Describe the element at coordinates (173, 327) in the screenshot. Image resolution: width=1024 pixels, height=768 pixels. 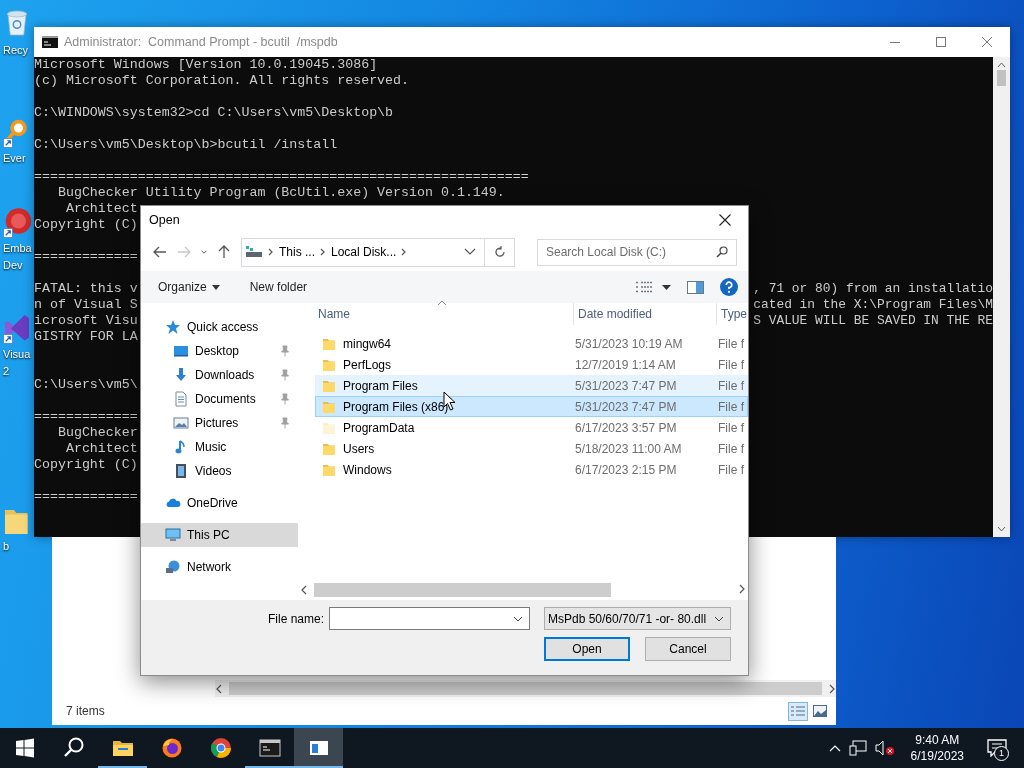
I see `star-icon` at that location.